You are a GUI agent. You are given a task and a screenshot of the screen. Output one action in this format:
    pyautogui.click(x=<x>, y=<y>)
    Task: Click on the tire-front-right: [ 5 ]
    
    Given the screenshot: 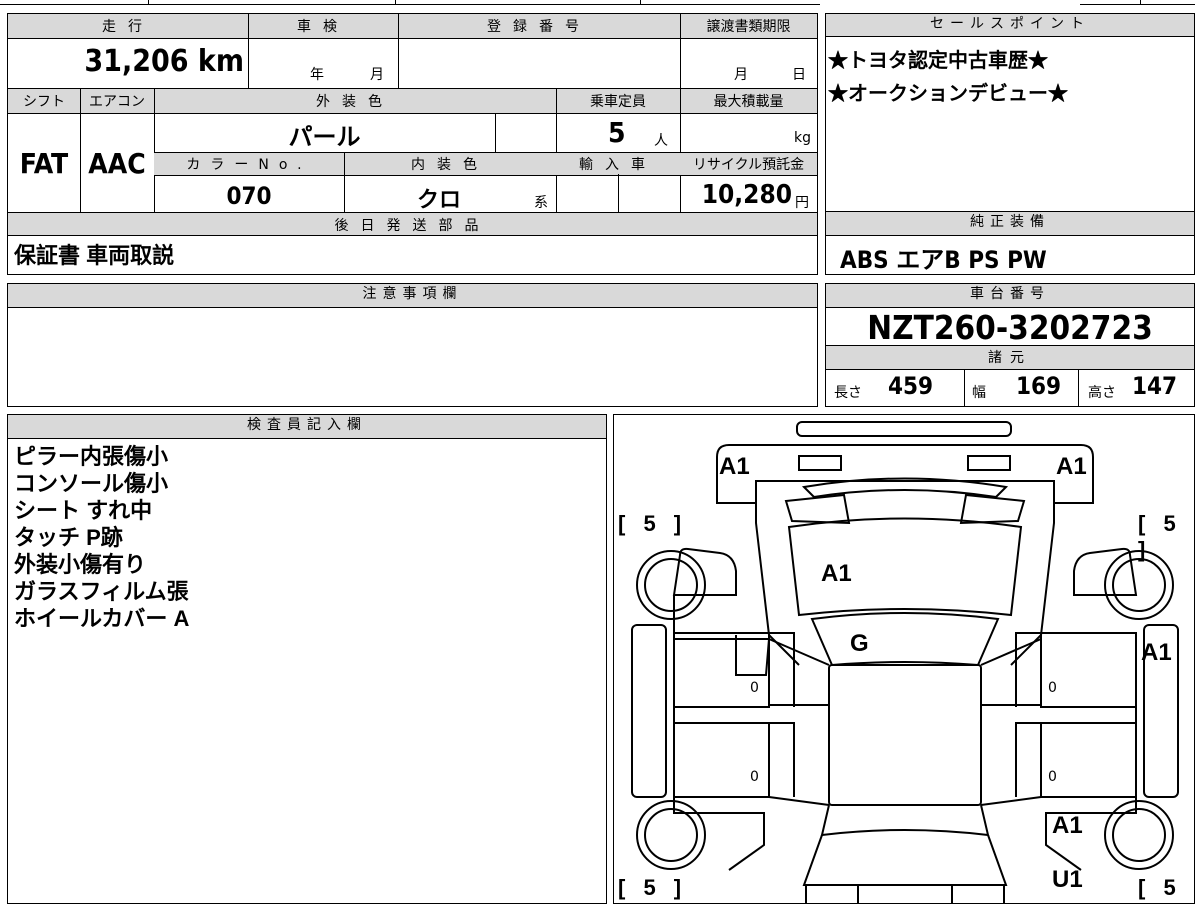 What is the action you would take?
    pyautogui.click(x=1160, y=536)
    